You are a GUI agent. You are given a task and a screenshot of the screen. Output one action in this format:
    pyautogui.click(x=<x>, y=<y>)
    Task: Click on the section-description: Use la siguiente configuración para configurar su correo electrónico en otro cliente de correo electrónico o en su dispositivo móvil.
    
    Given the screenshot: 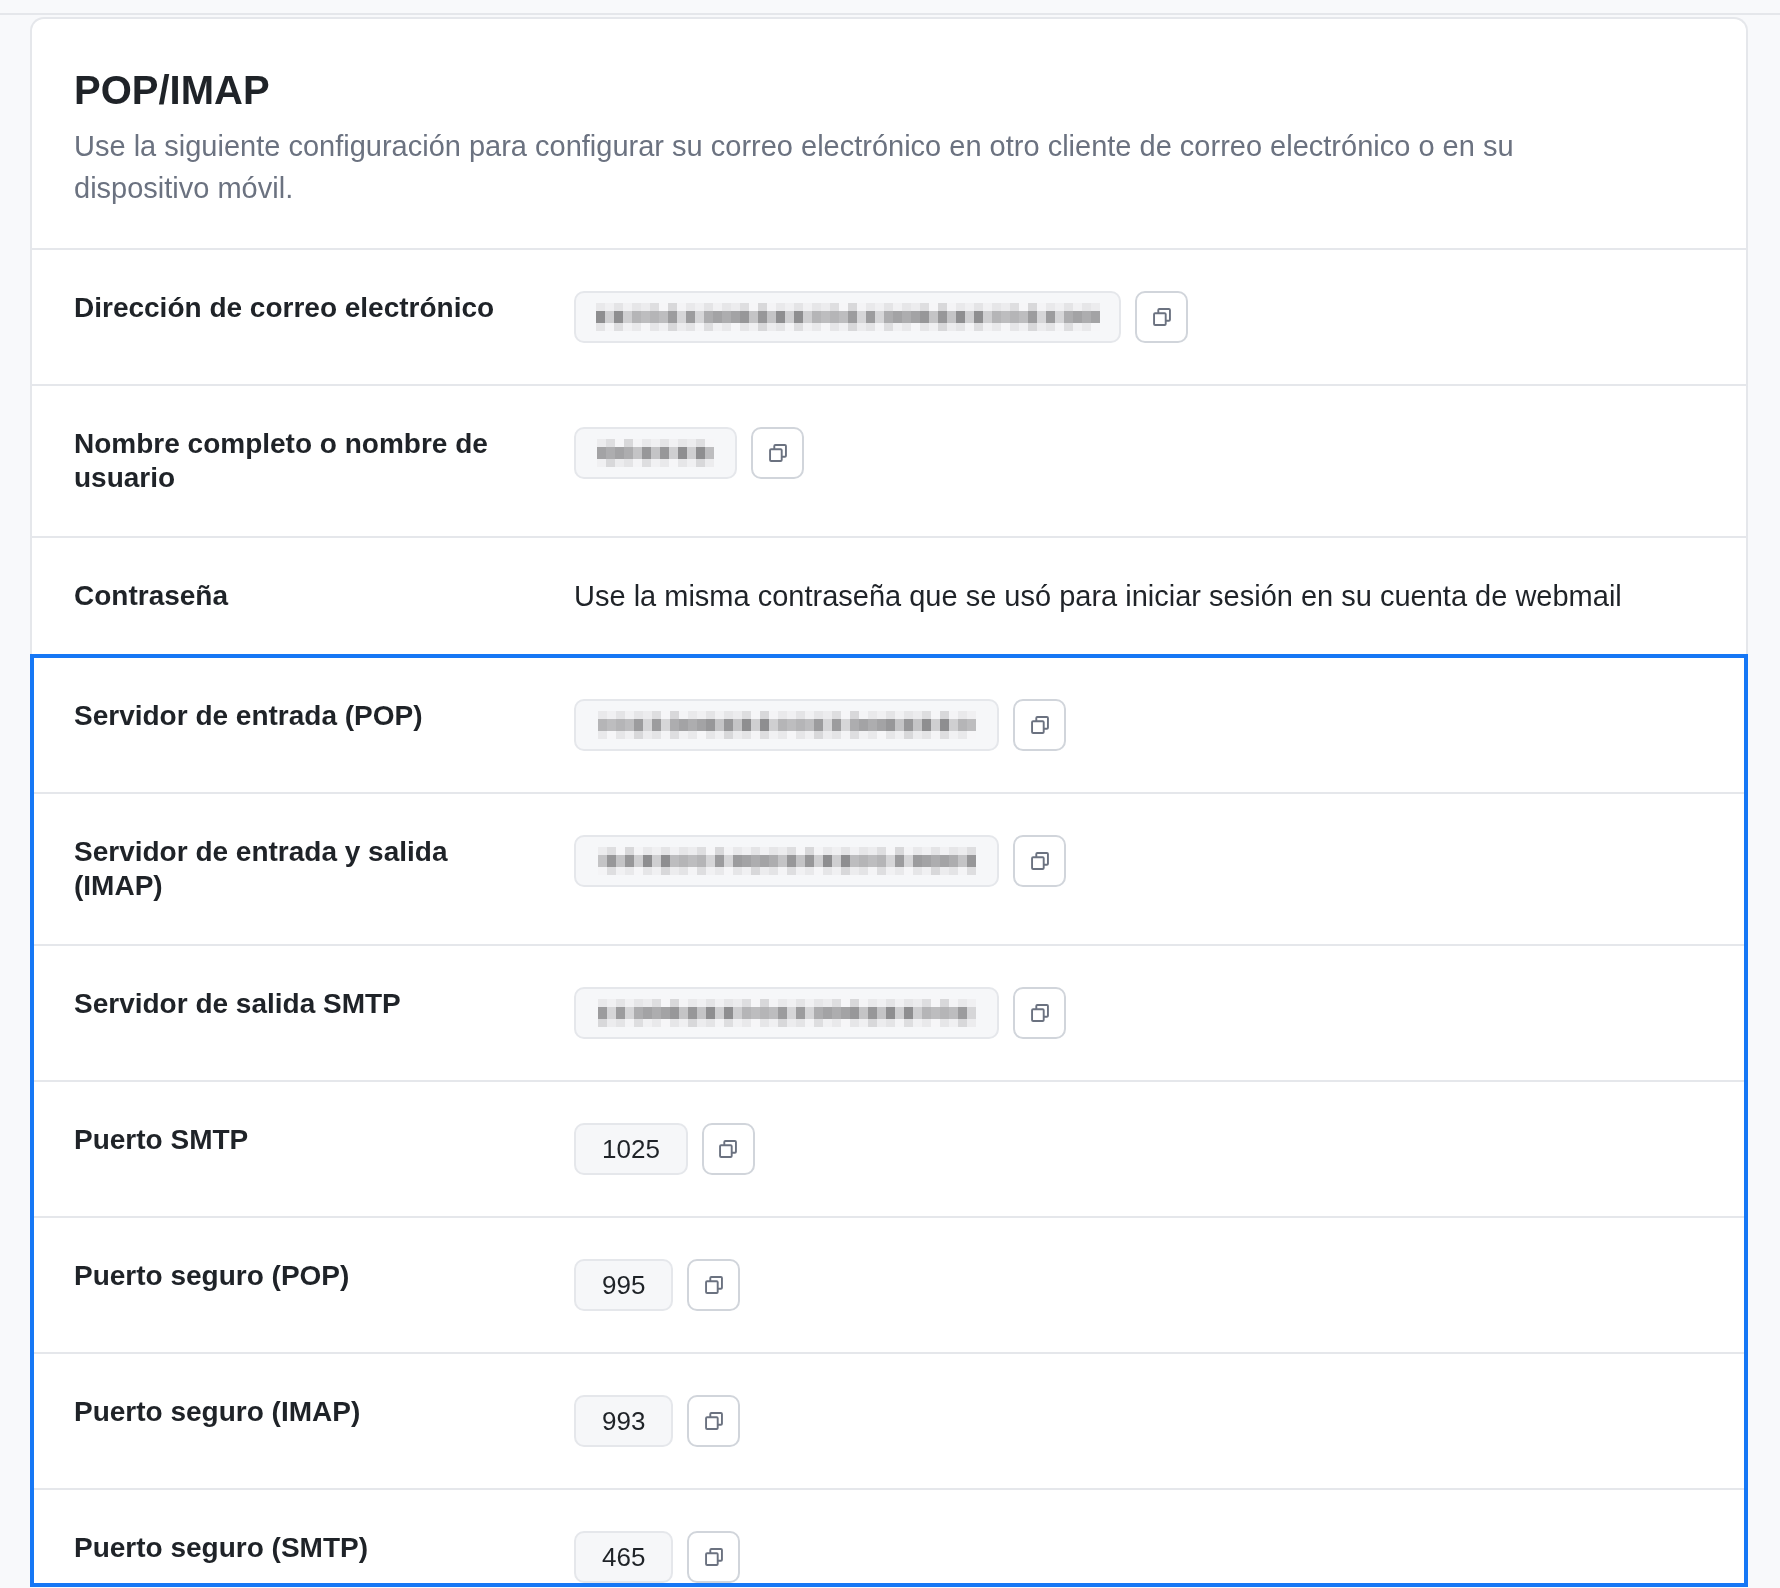 What is the action you would take?
    pyautogui.click(x=794, y=167)
    